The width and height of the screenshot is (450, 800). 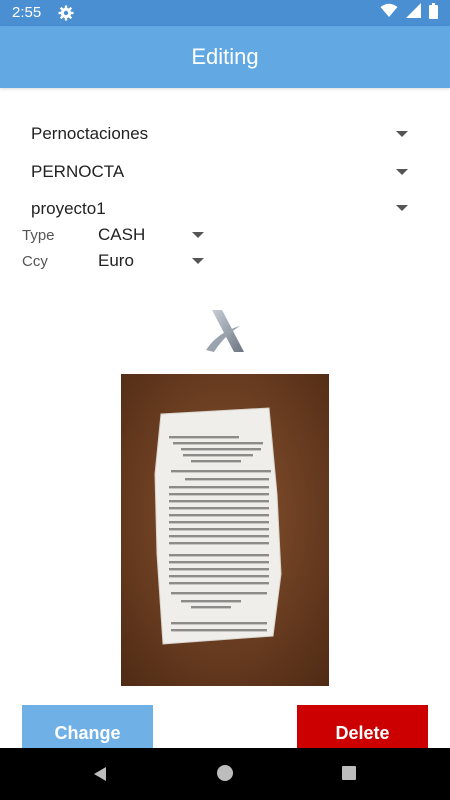 I want to click on currency-label: Ccy, so click(x=35, y=261).